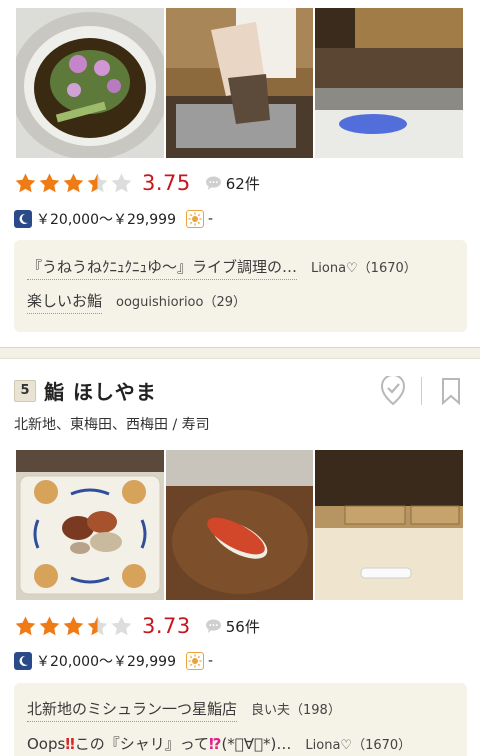  Describe the element at coordinates (141, 744) in the screenshot. I see `review-title-part: この『シャリ』って` at that location.